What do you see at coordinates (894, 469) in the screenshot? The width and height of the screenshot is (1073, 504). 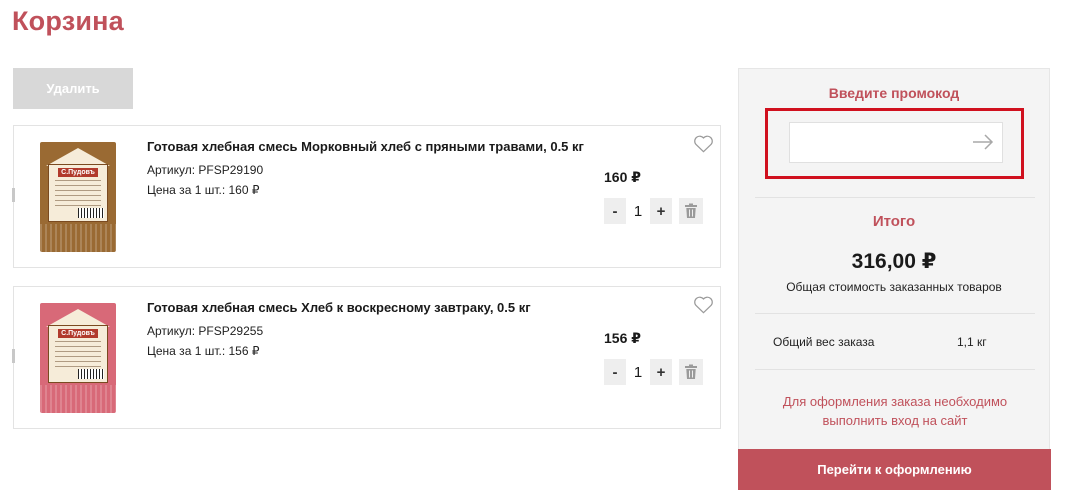 I see `checkout-button: Перейти к оформлению` at bounding box center [894, 469].